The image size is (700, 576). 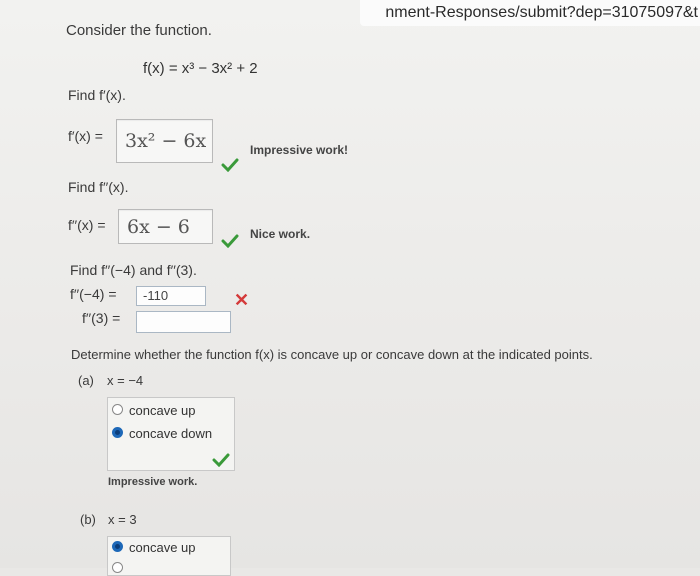 I want to click on part-b-label: (b), so click(x=88, y=519).